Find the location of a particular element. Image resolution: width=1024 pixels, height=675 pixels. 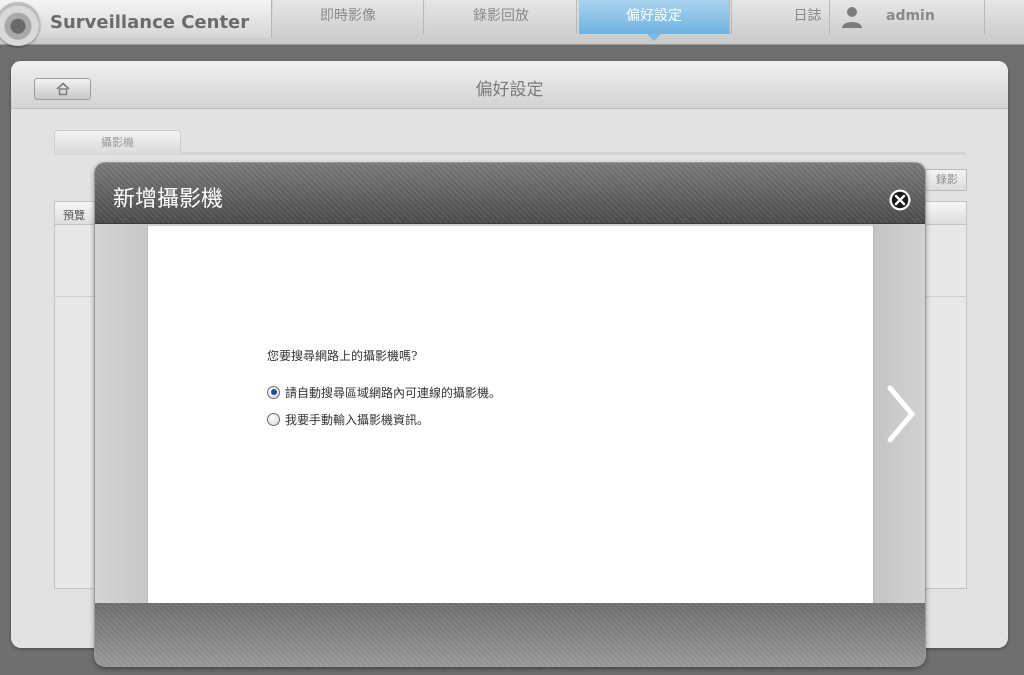

tab-label: 錄影回放 is located at coordinates (501, 16).